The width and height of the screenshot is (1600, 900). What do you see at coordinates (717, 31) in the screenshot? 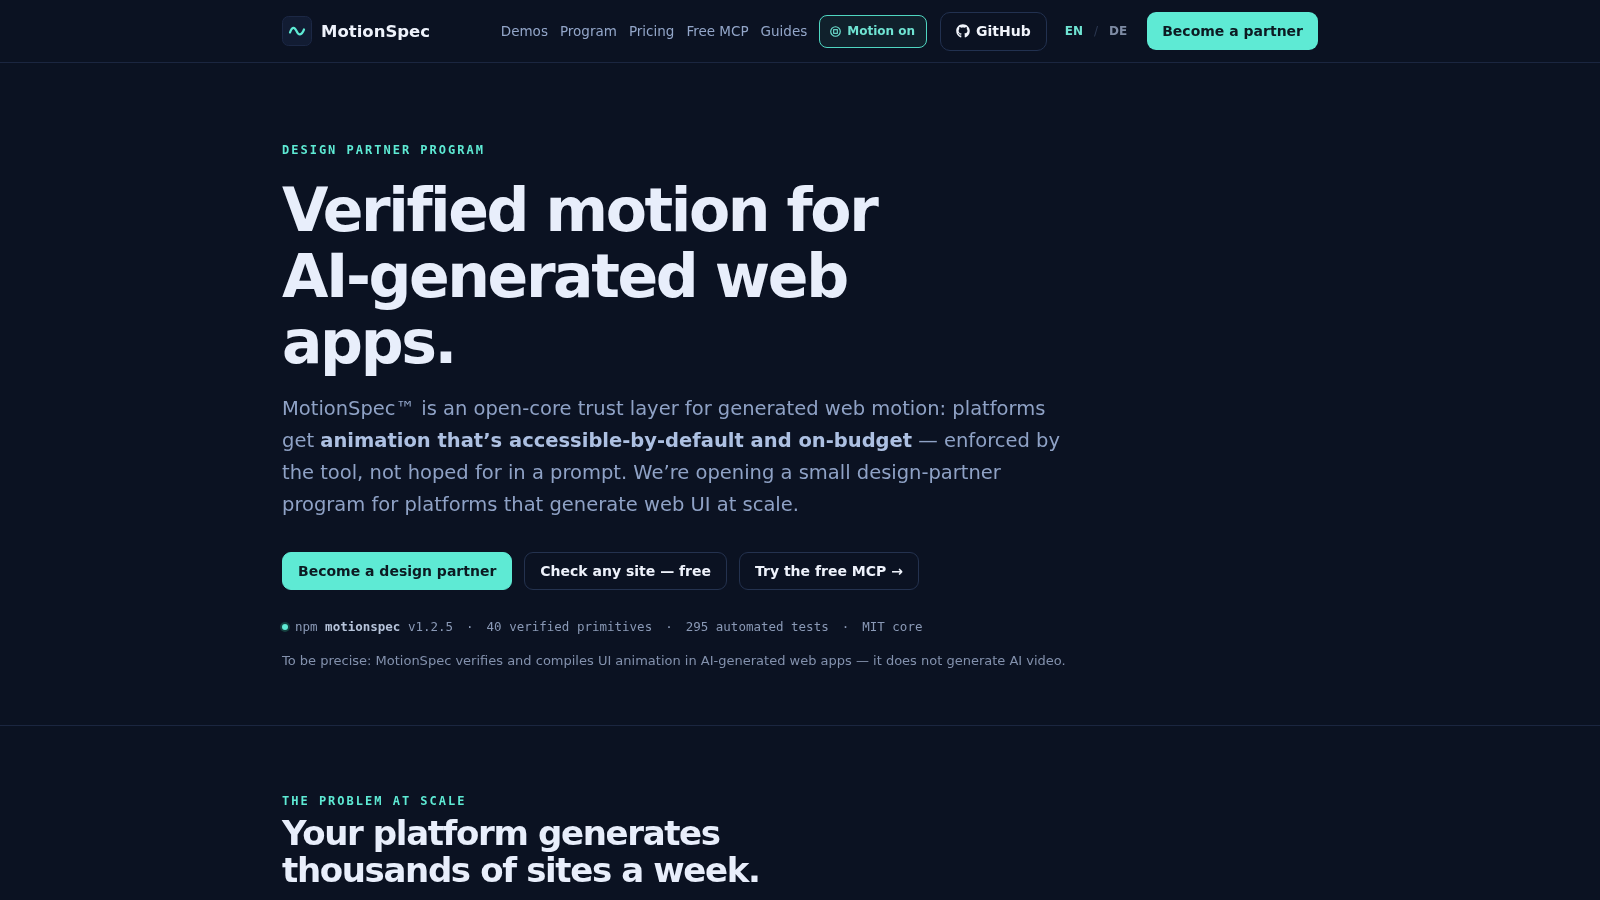
I see `nav-link: Free MCP` at bounding box center [717, 31].